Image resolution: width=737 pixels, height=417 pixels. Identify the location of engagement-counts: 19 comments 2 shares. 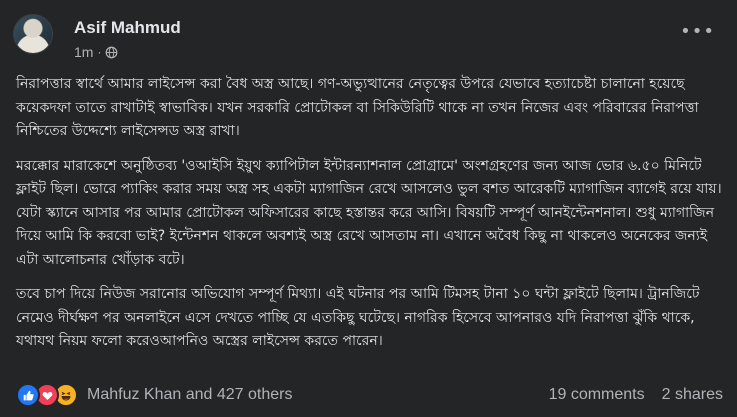
(636, 395).